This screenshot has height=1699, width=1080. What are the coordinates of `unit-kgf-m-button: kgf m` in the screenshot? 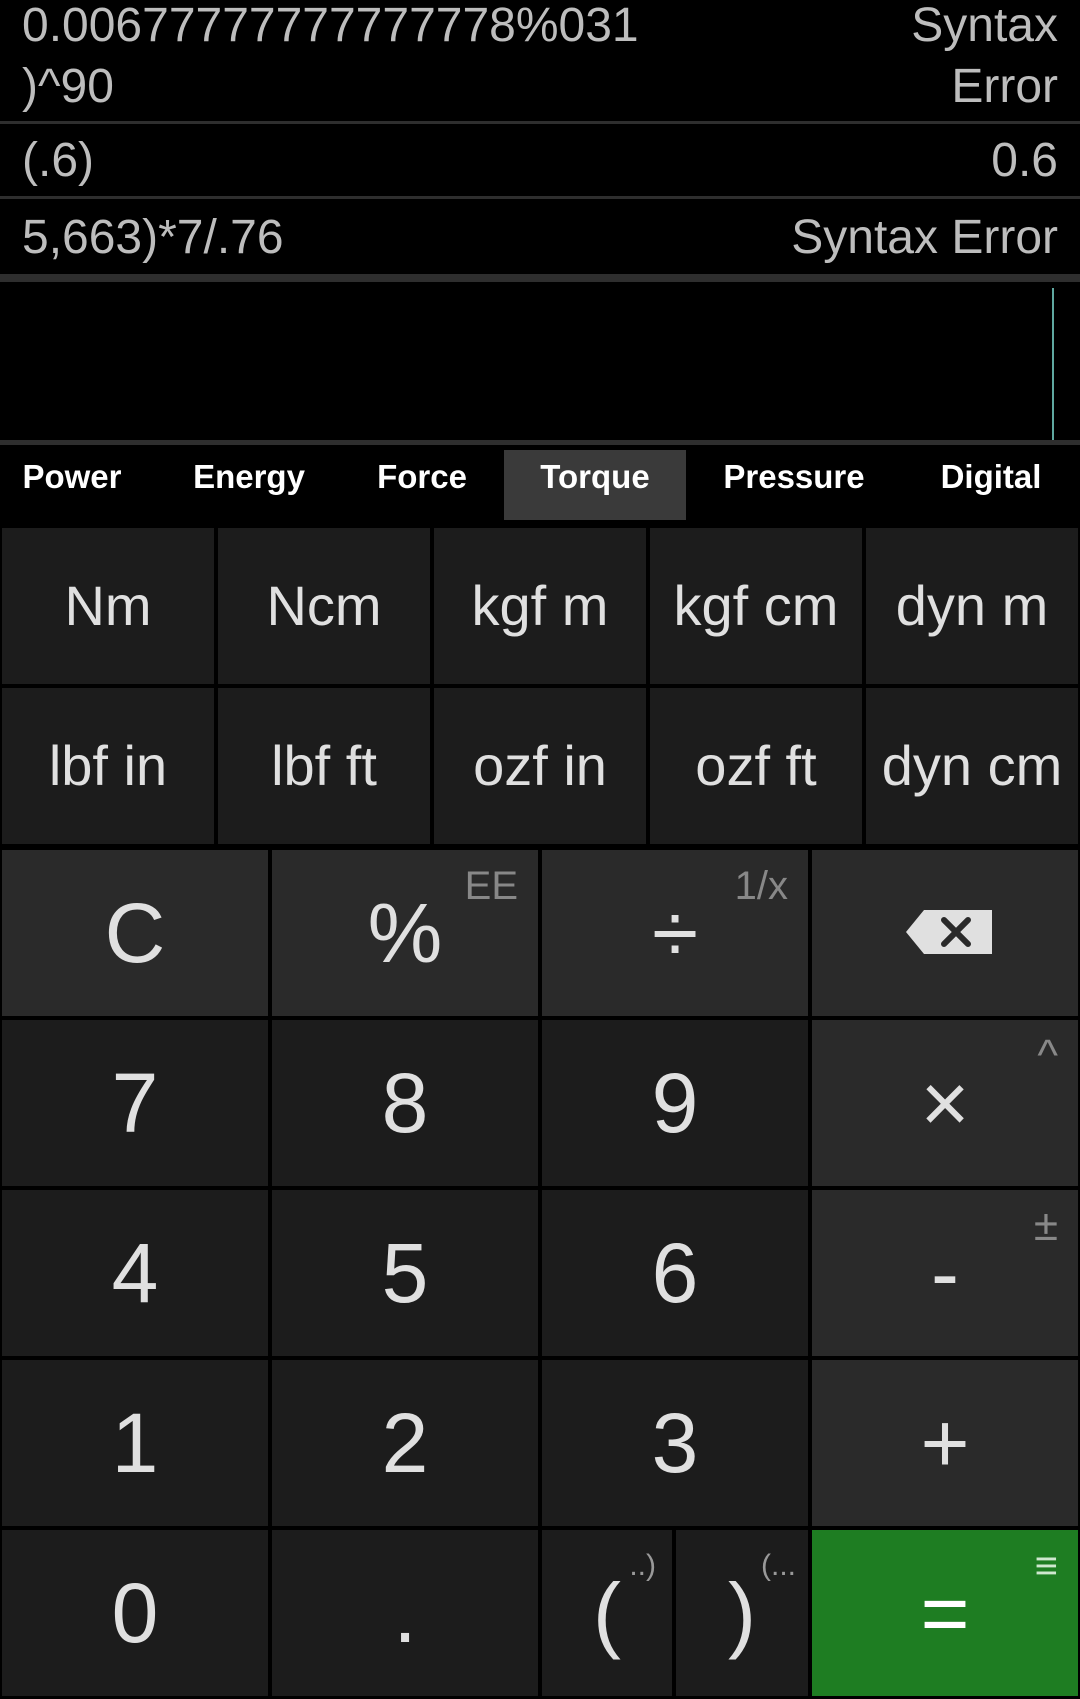 It's located at (540, 606).